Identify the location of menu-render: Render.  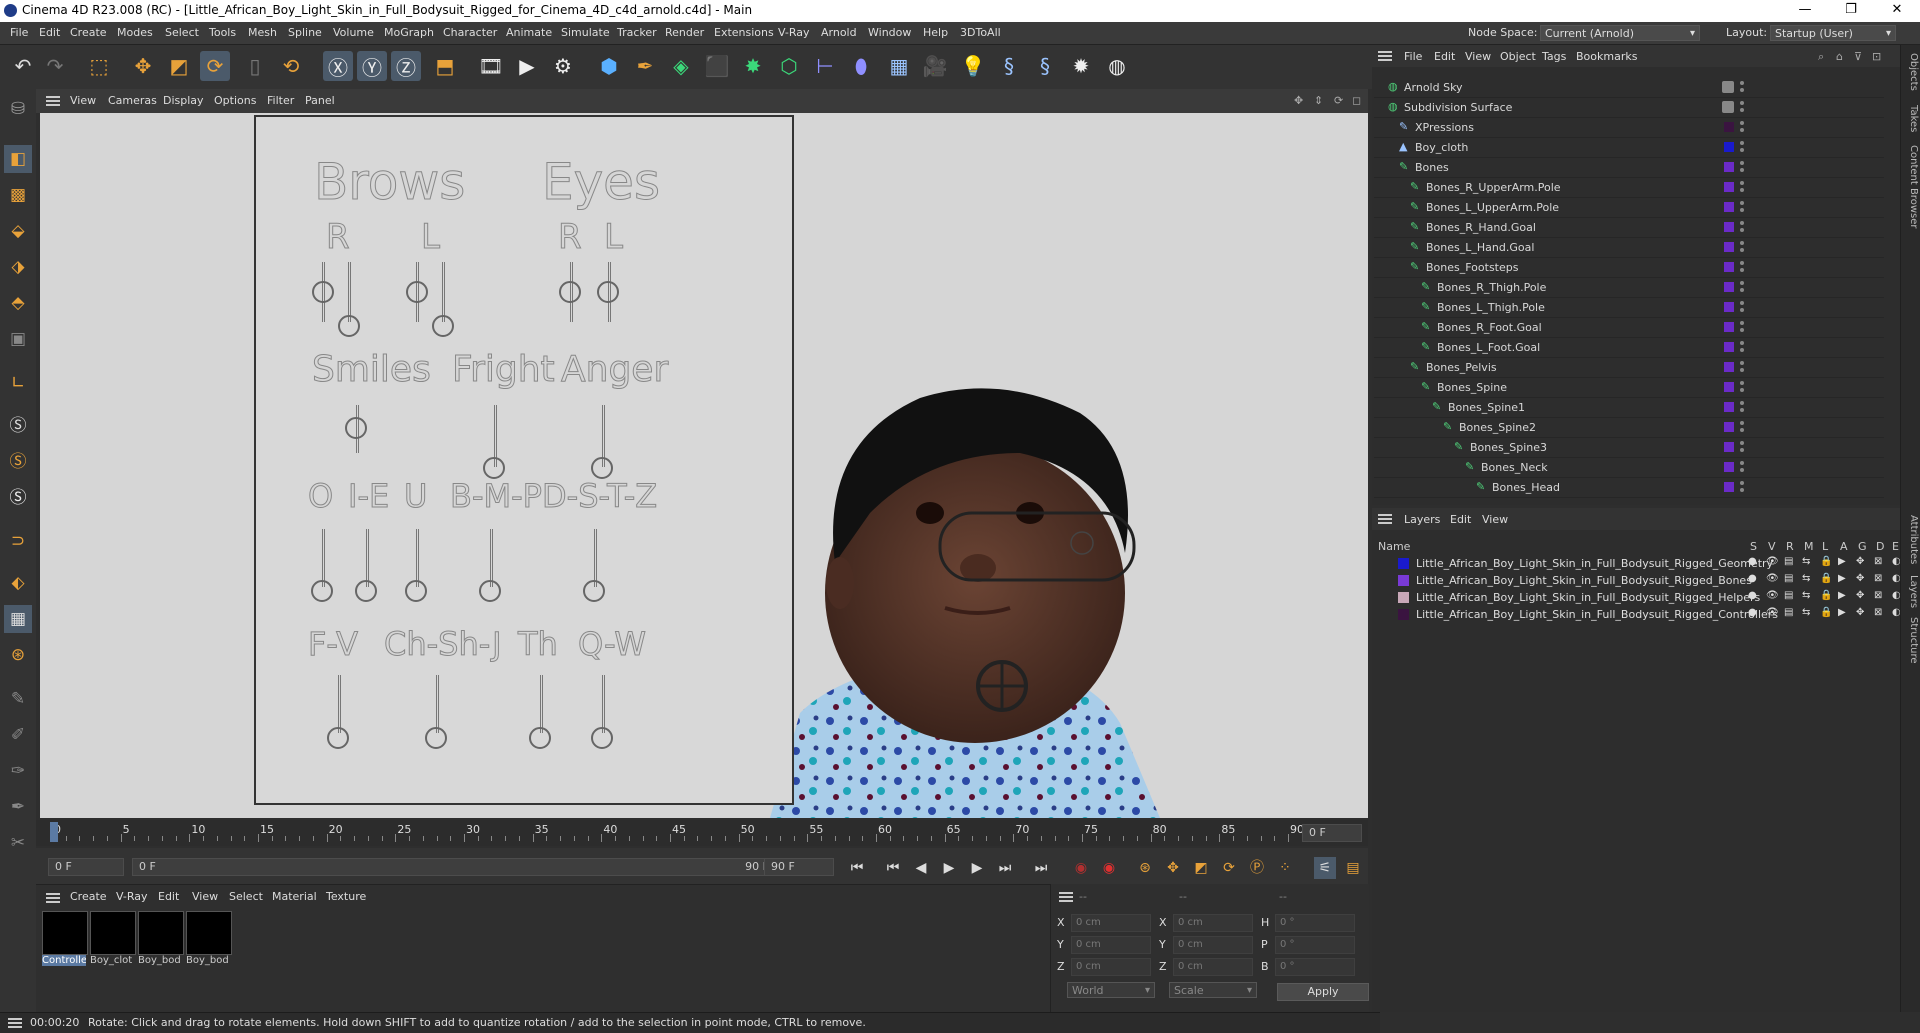
(684, 32).